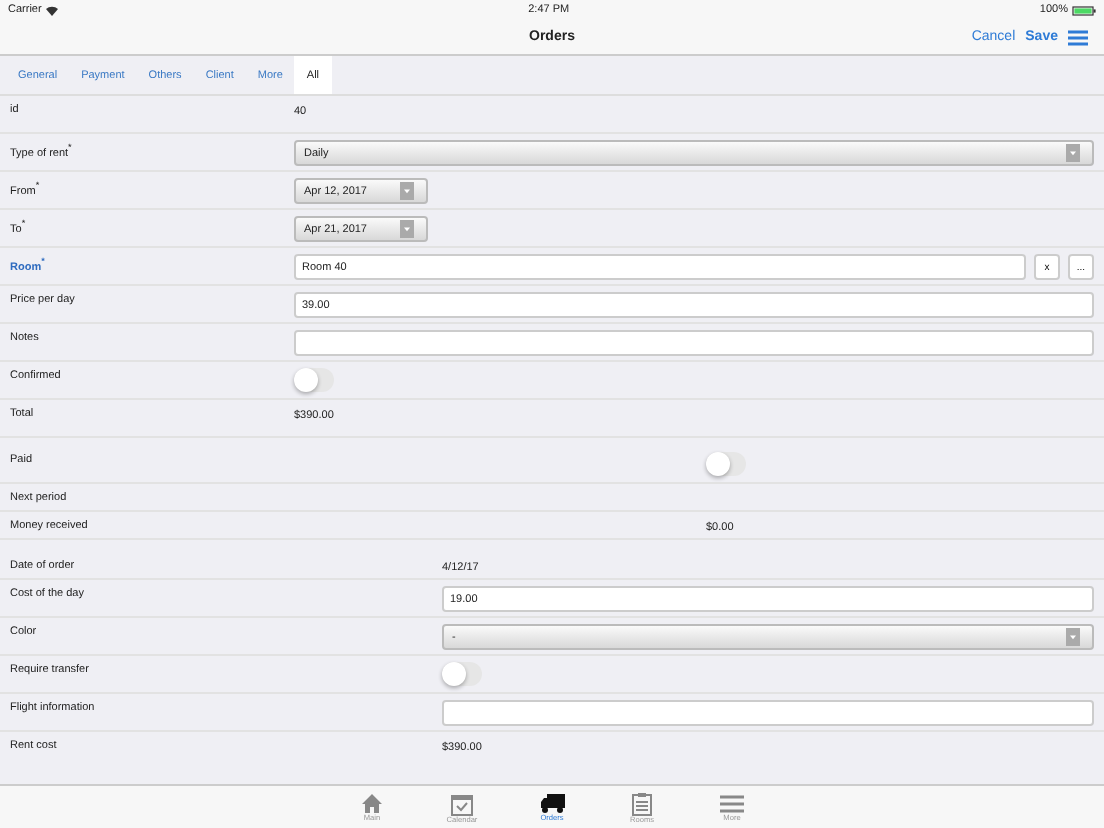 This screenshot has height=828, width=1104. Describe the element at coordinates (1084, 10) in the screenshot. I see `battery-icon` at that location.